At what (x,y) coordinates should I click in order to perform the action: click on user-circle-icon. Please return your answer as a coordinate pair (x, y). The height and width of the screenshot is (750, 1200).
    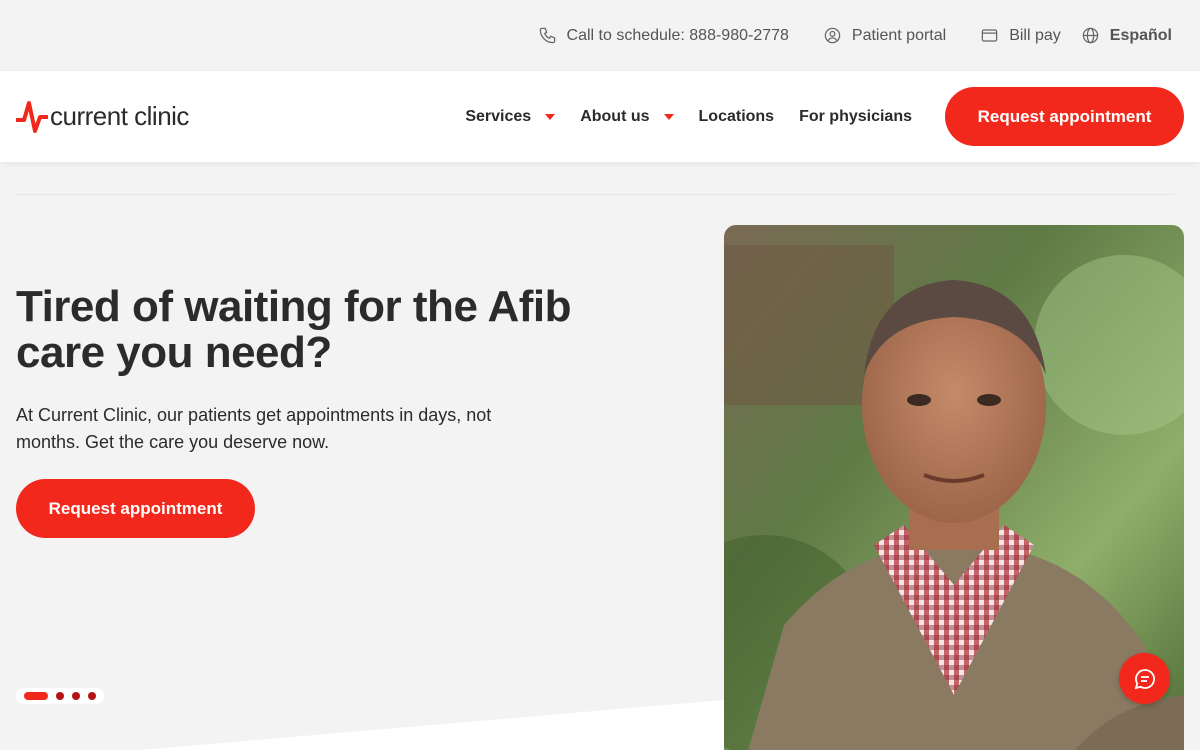
    Looking at the image, I should click on (832, 35).